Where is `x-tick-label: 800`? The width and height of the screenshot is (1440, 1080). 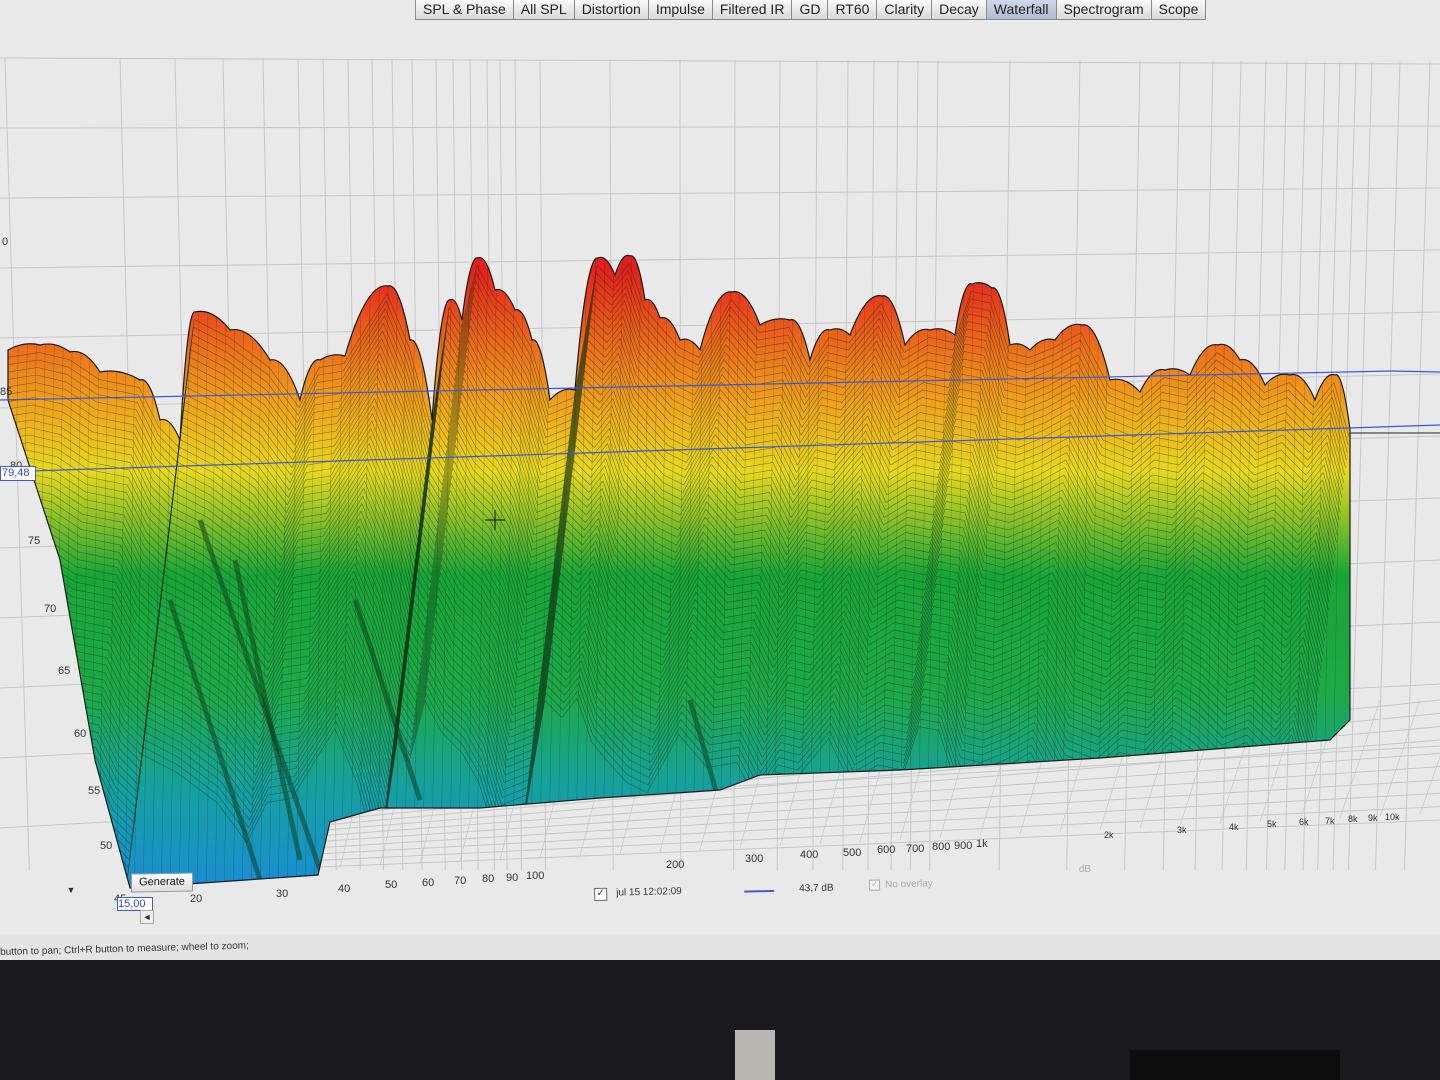 x-tick-label: 800 is located at coordinates (941, 847).